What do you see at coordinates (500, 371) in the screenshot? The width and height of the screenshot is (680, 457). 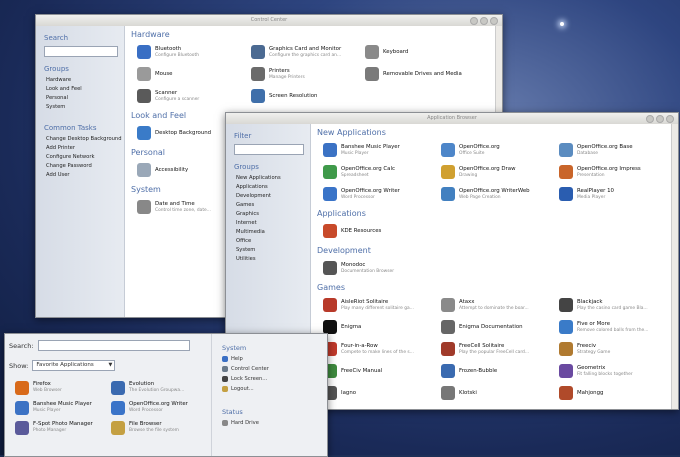 I see `launcher-frozen-bubble: Frozen-Bubble` at bounding box center [500, 371].